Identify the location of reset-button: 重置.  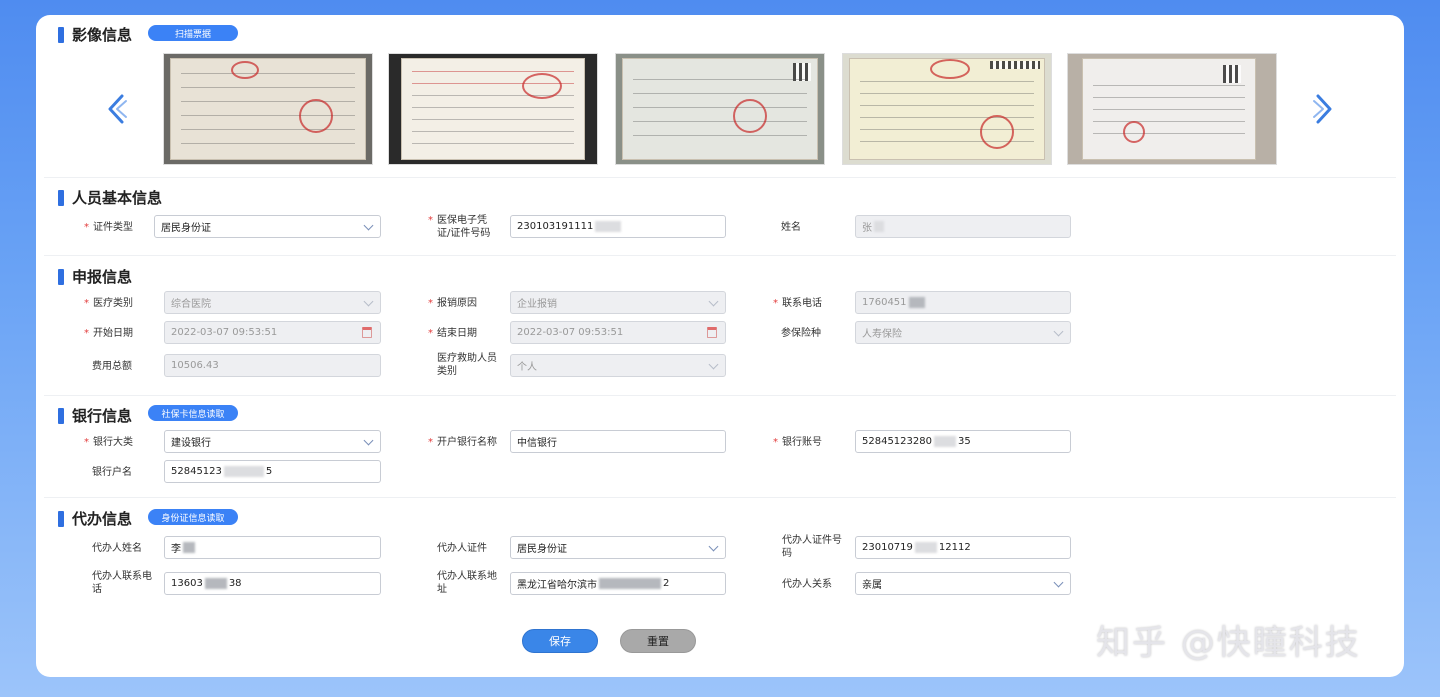
(658, 641).